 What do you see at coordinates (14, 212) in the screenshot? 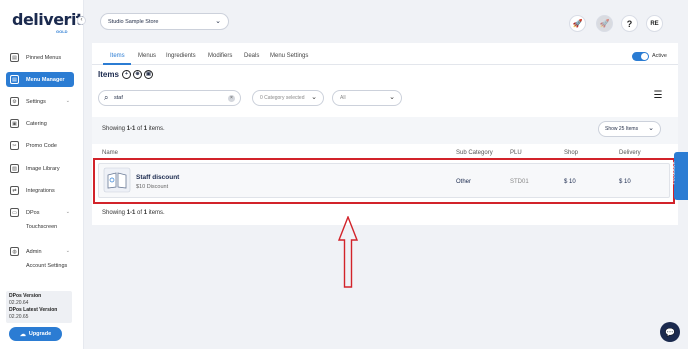
I see `dpos-icon: ▭` at bounding box center [14, 212].